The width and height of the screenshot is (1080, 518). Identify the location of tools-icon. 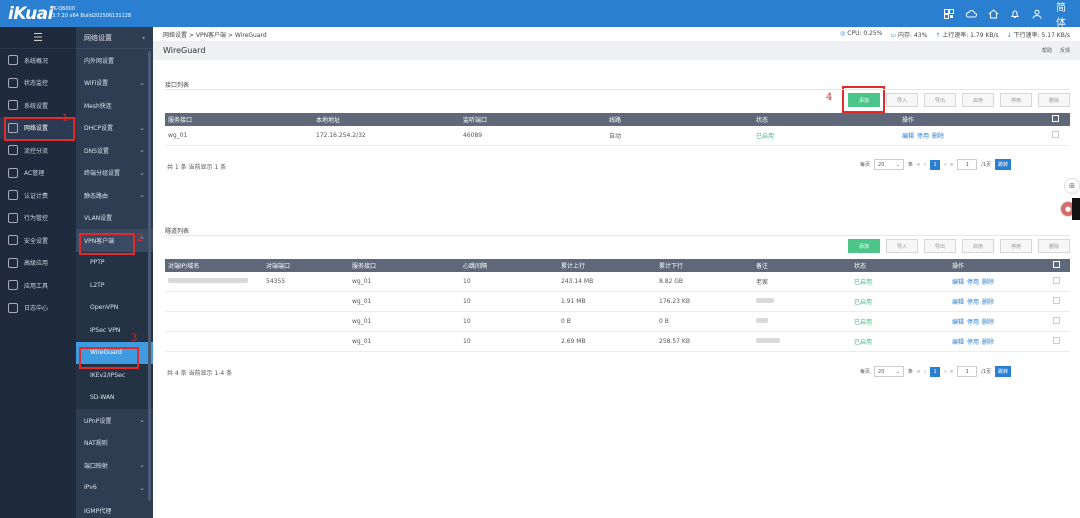
(13, 285).